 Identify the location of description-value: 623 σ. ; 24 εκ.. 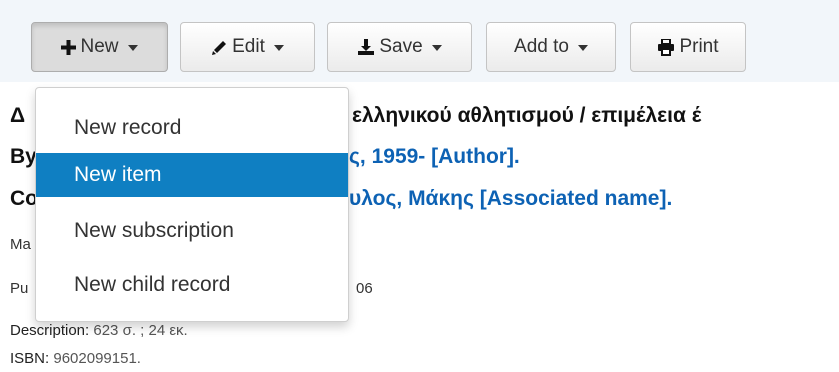
(140, 330).